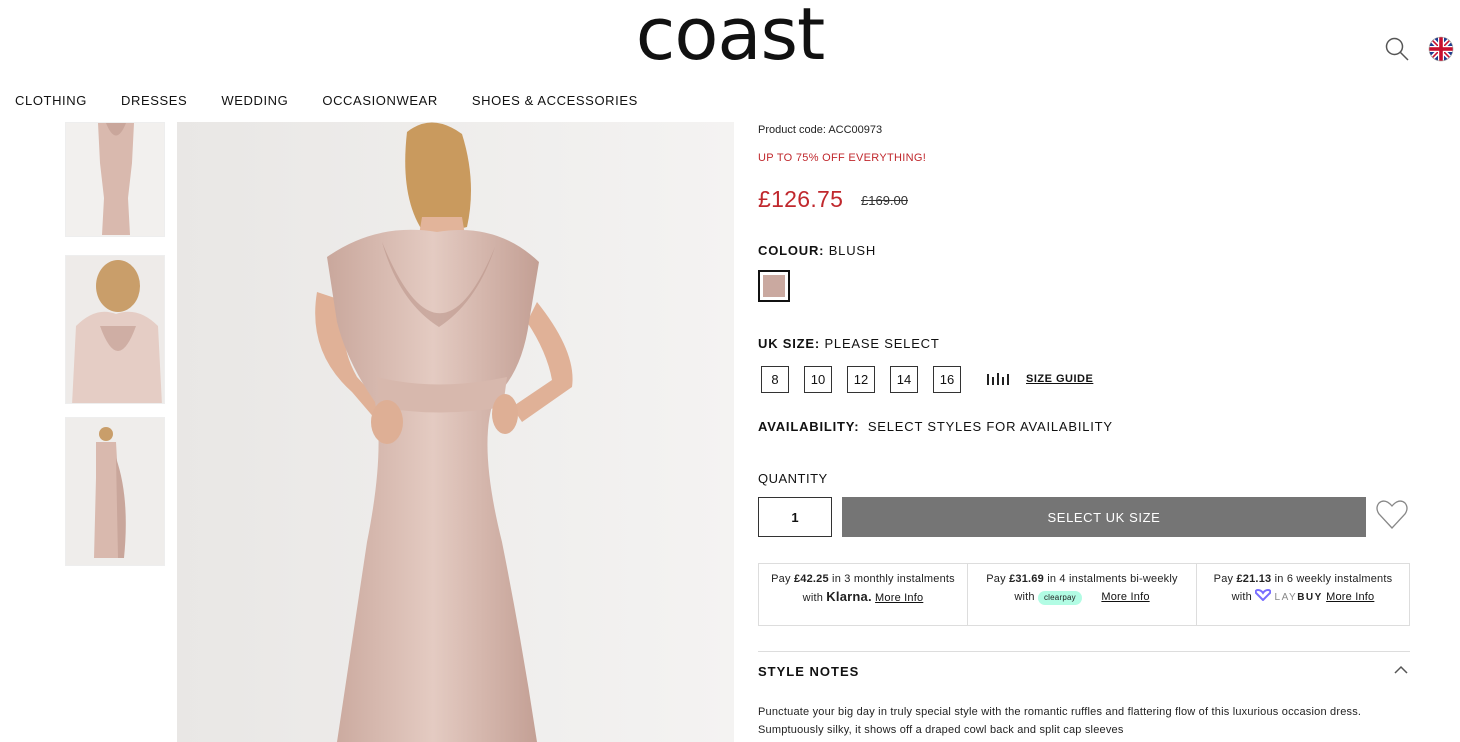 This screenshot has width=1460, height=742. What do you see at coordinates (818, 379) in the screenshot?
I see `size-option-10: 10` at bounding box center [818, 379].